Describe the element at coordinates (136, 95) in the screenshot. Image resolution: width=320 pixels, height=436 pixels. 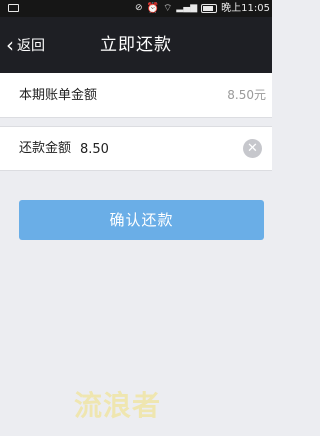
I see `bill-amount-row: 本期账单金额 8.50元` at that location.